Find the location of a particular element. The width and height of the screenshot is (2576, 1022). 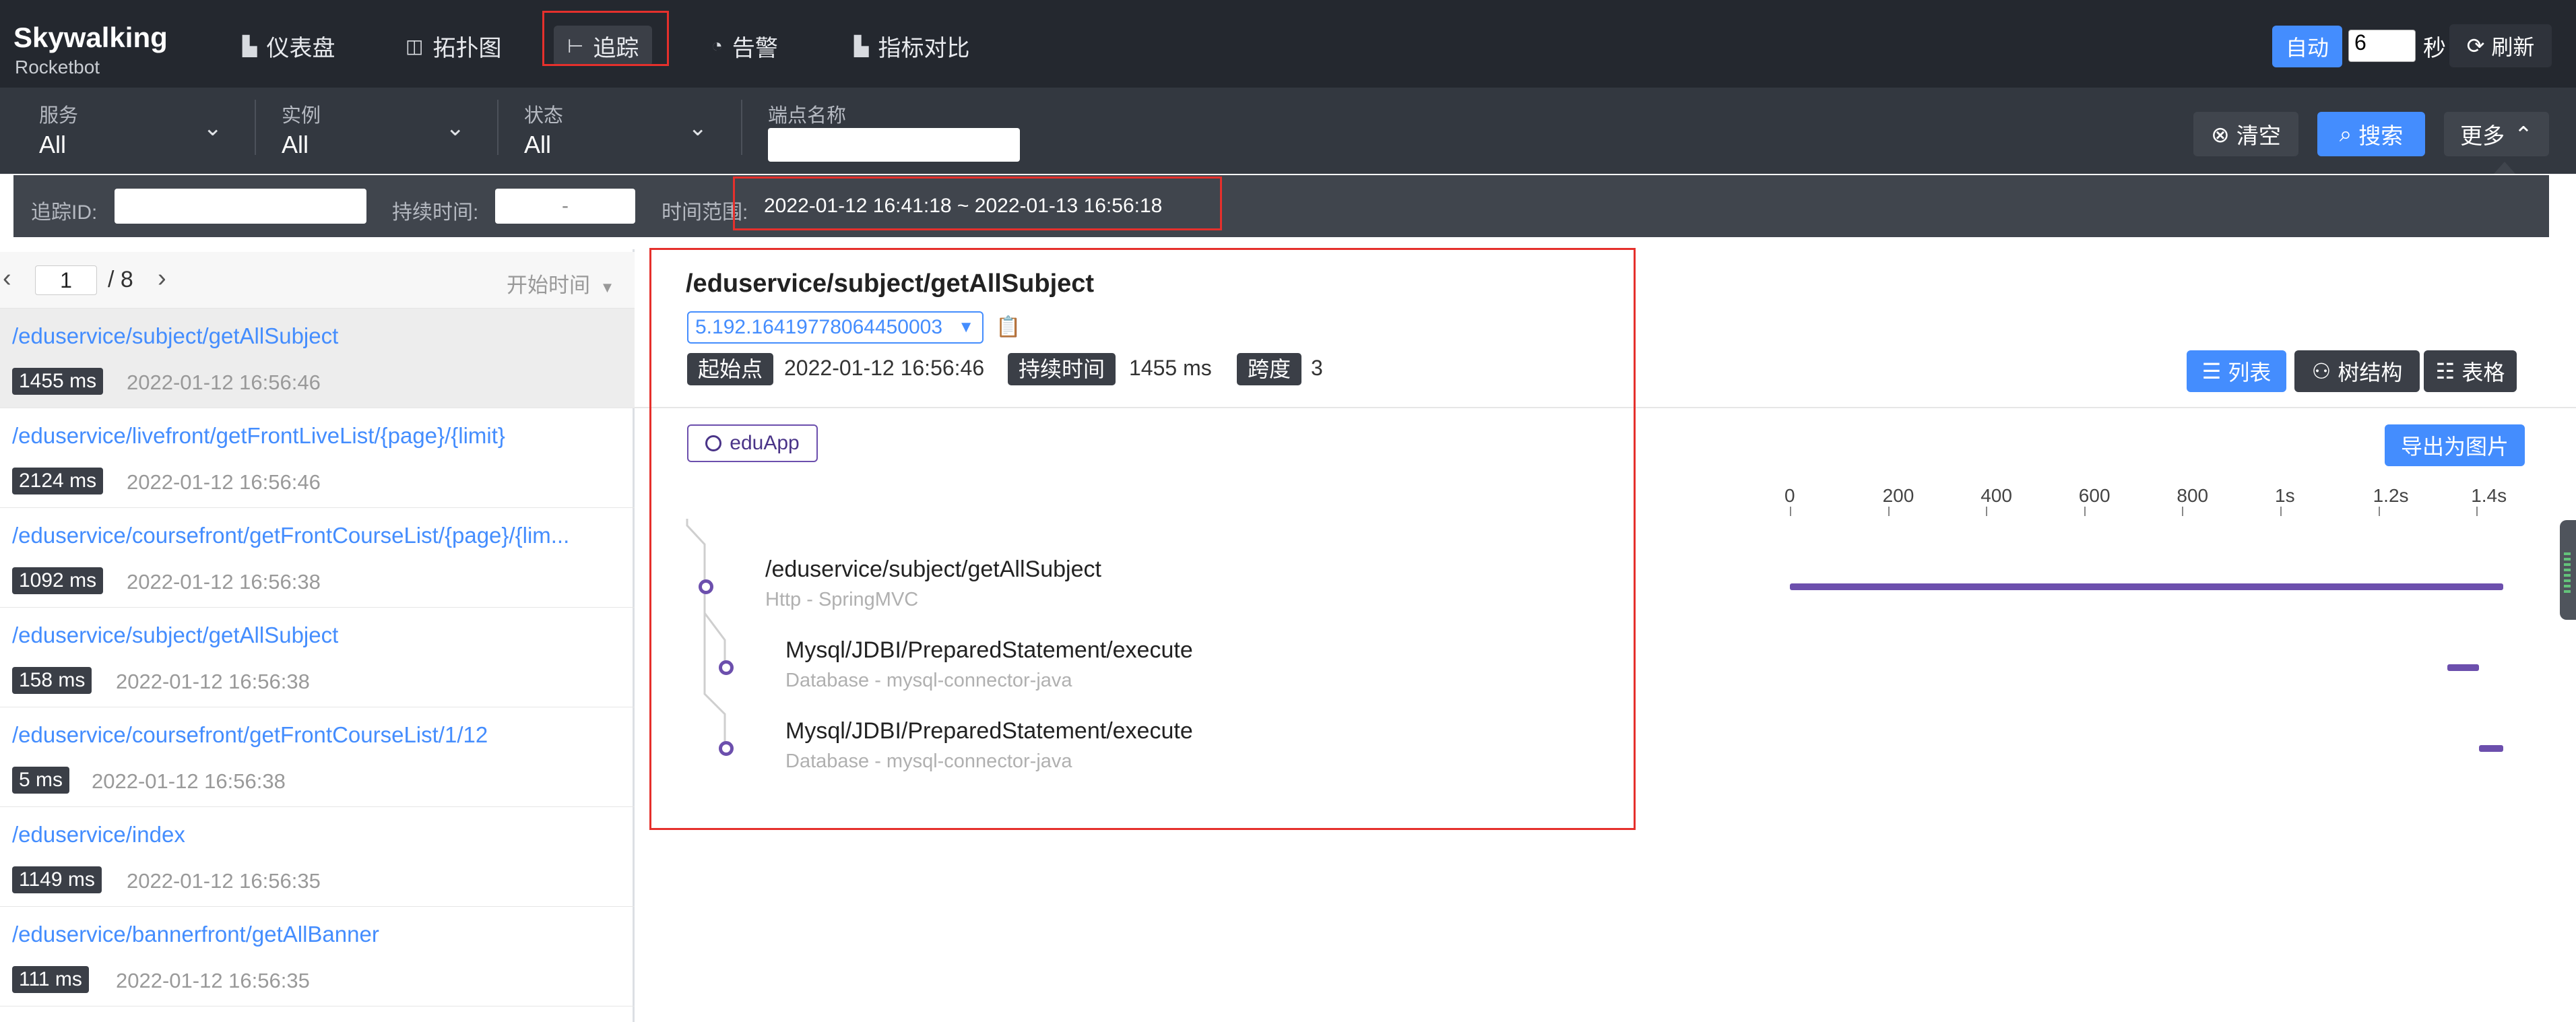

top-nav is located at coordinates (1288, 44).